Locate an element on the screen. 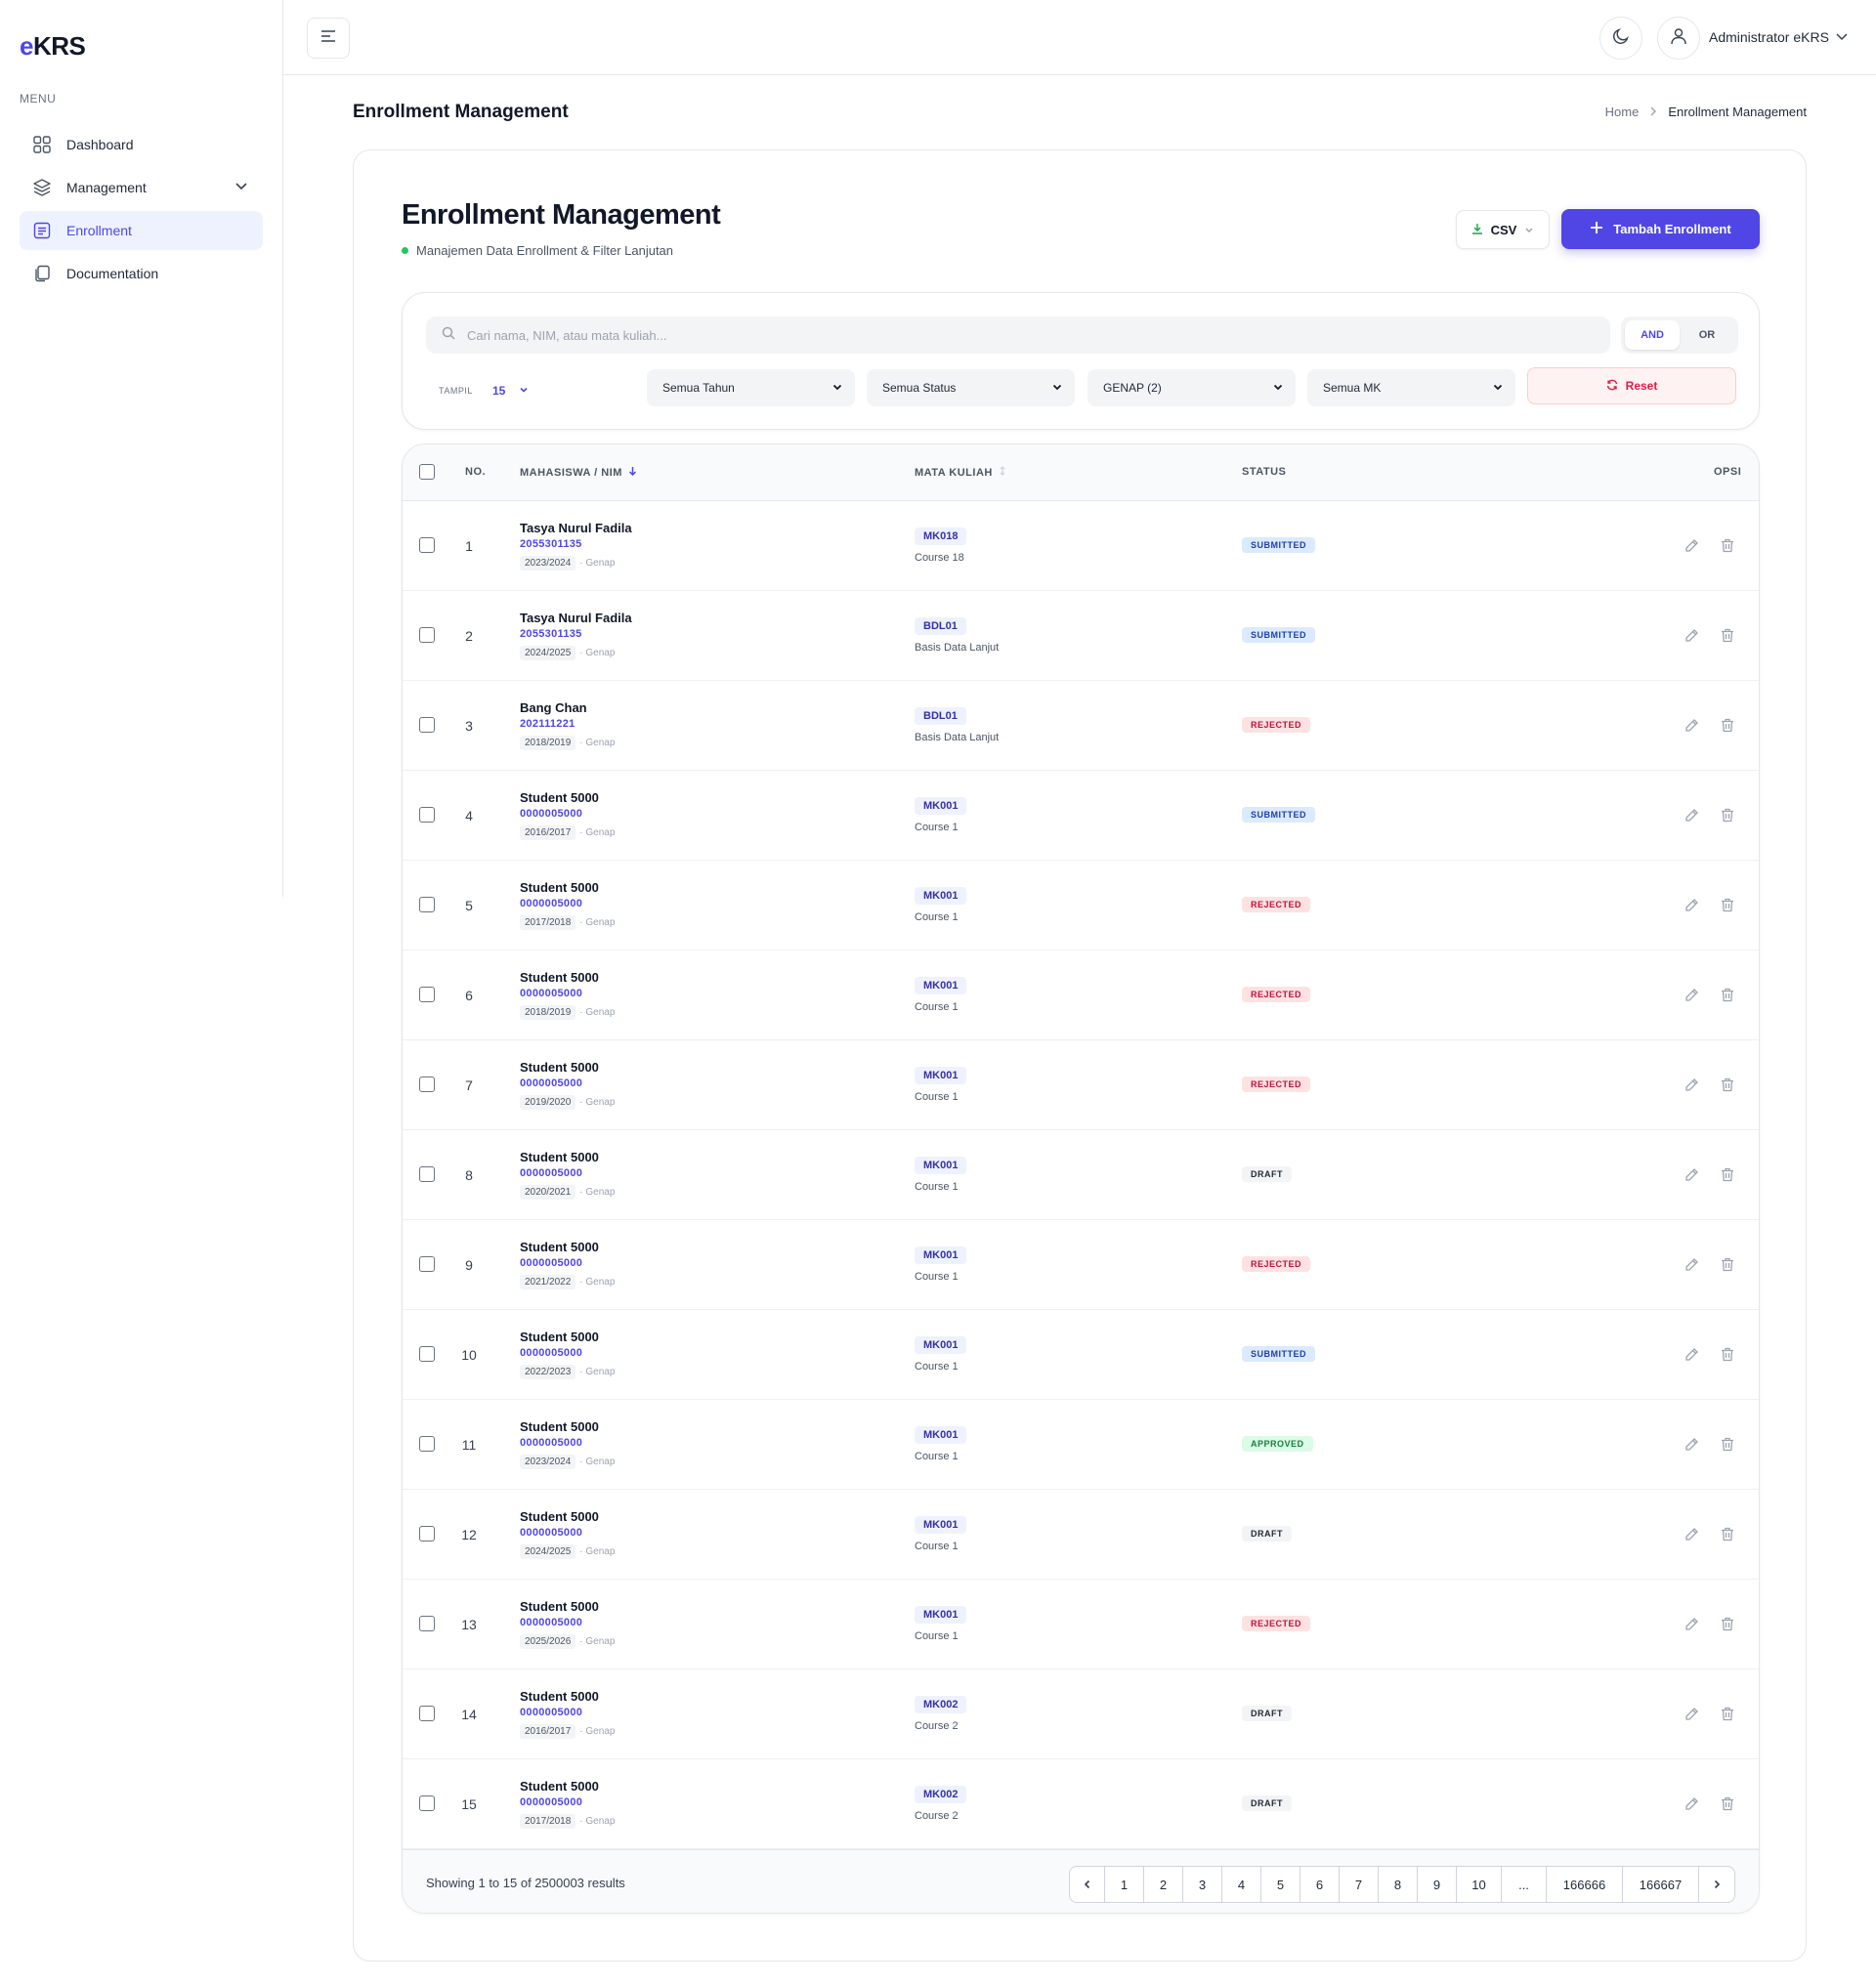 The height and width of the screenshot is (1985, 1876). user-name: Administrator eKRS is located at coordinates (1769, 37).